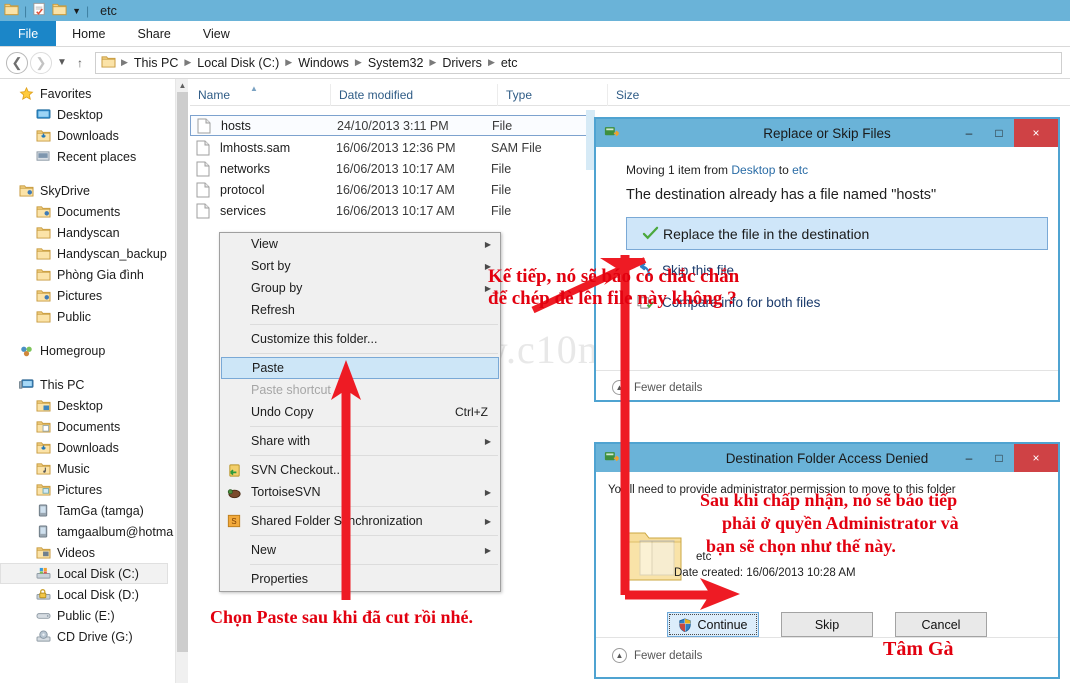 Image resolution: width=1070 pixels, height=683 pixels. I want to click on continue-button: Continue, so click(713, 624).